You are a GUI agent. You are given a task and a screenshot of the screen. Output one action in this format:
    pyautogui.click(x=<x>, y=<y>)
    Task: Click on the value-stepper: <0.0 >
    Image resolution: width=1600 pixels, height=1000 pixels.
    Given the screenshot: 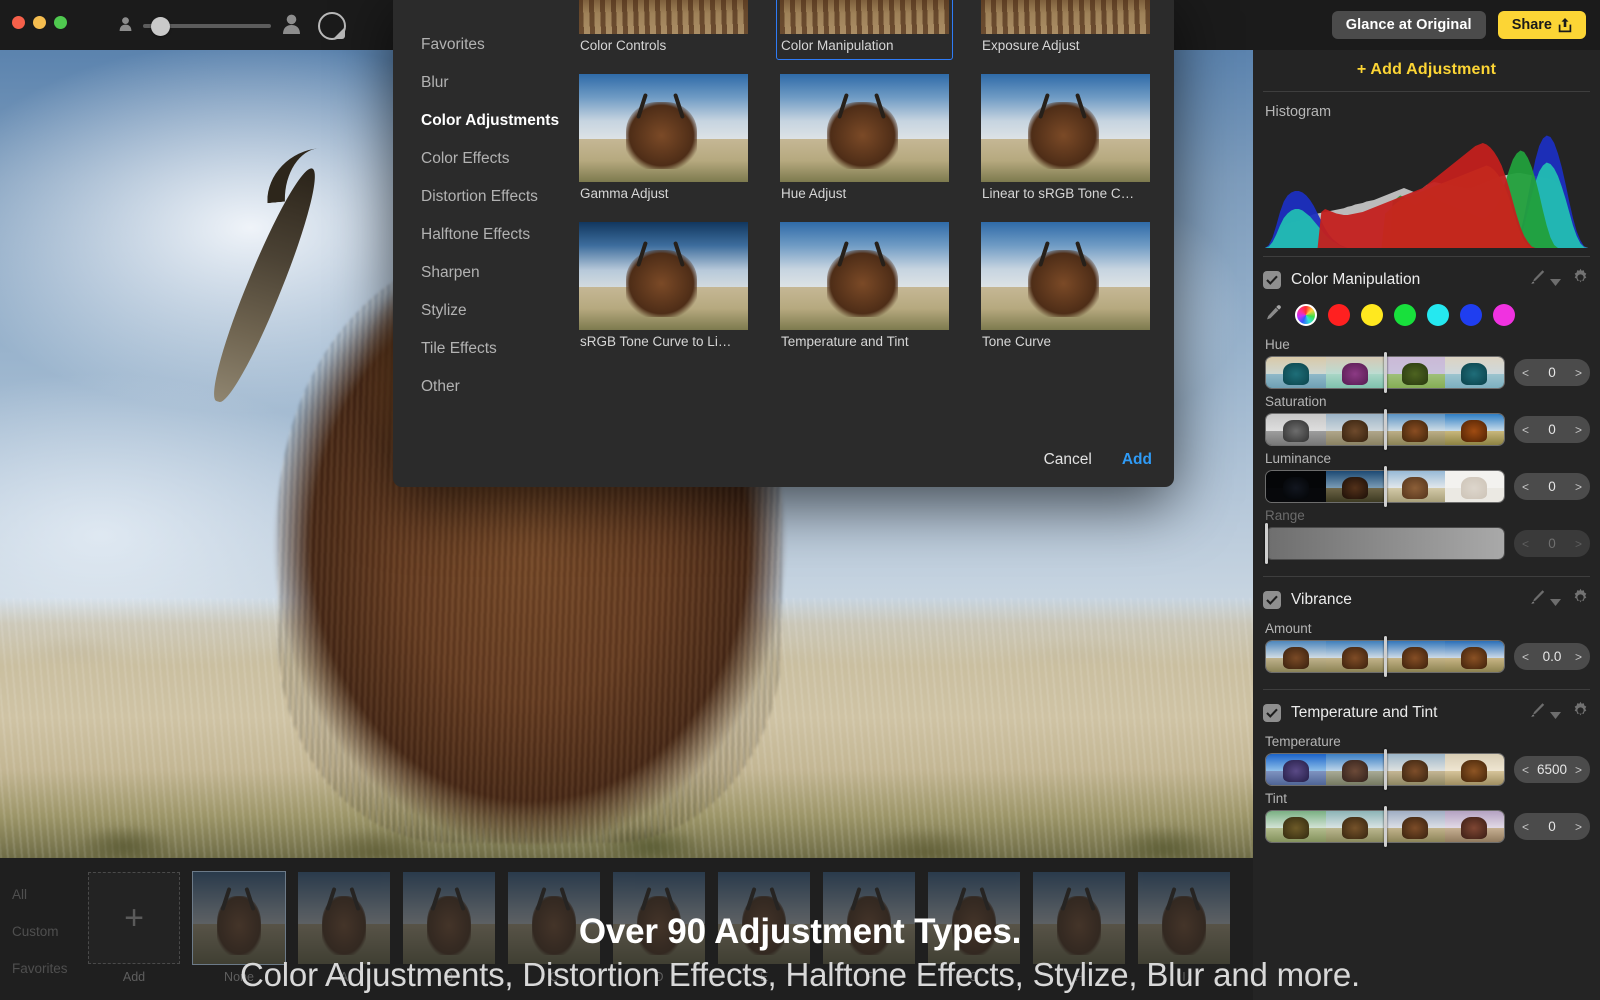 What is the action you would take?
    pyautogui.click(x=1552, y=656)
    